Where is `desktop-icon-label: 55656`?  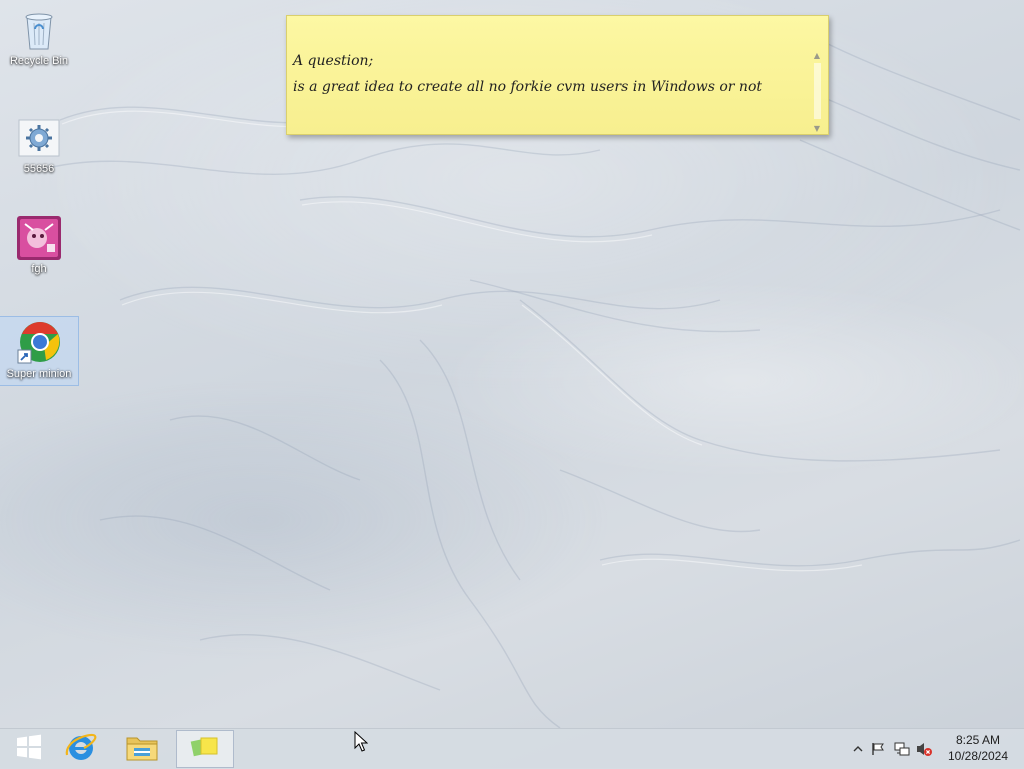
desktop-icon-label: 55656 is located at coordinates (39, 169).